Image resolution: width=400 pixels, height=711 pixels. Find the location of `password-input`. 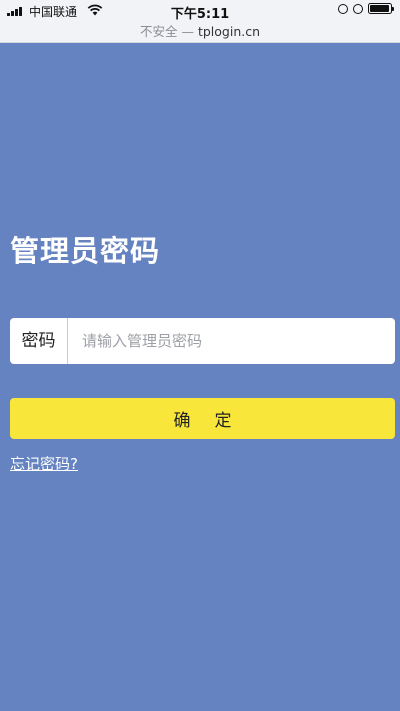

password-input is located at coordinates (231, 341).